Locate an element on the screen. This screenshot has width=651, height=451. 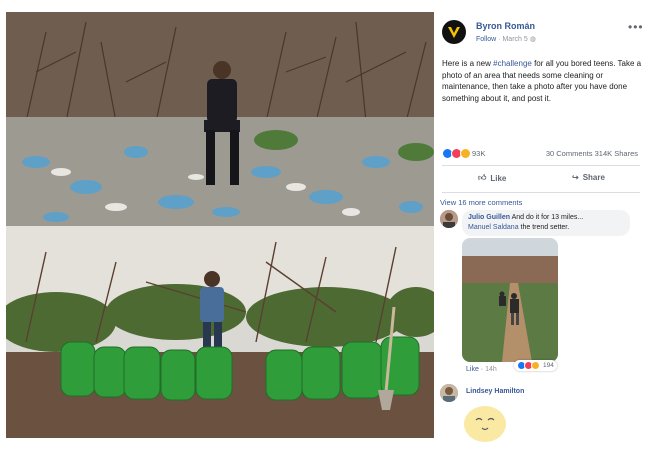
comment-time: 14h is located at coordinates (491, 369).